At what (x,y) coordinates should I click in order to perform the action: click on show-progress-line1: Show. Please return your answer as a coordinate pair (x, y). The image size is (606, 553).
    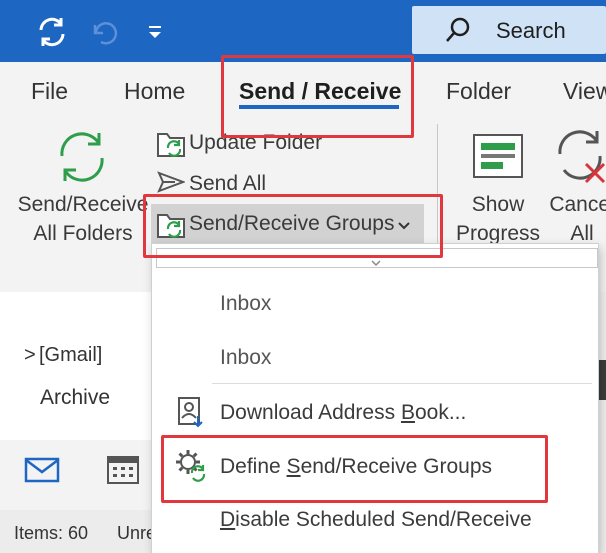
    Looking at the image, I should click on (498, 204).